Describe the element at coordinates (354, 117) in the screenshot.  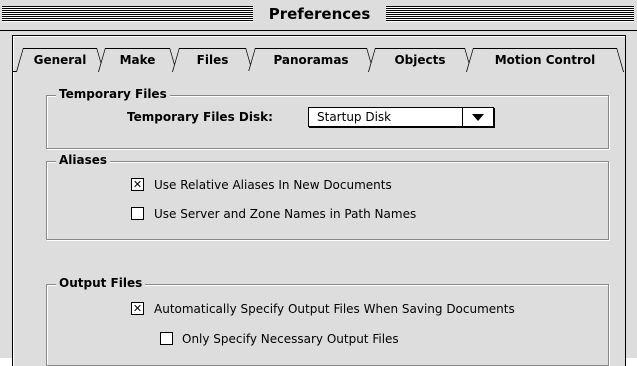
I see `popup-selected-value: Startup Disk` at that location.